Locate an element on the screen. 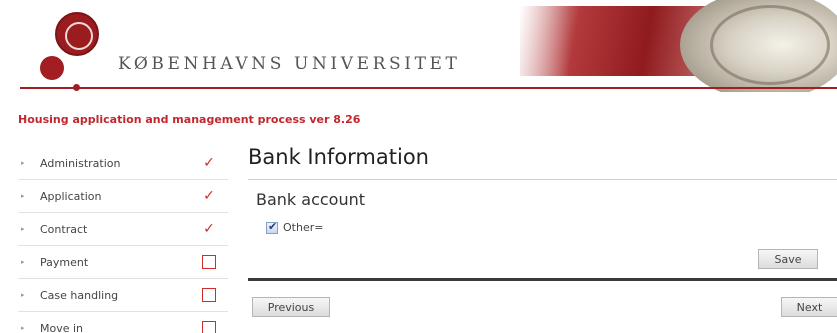 This screenshot has width=837, height=333. form-footer-divider is located at coordinates (542, 279).